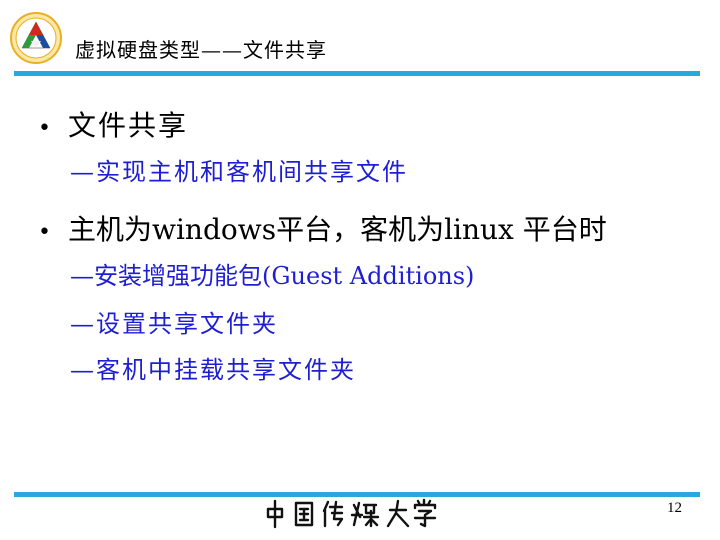 The height and width of the screenshot is (540, 720). I want to click on sub-item: —设置共享文件夹, so click(174, 324).